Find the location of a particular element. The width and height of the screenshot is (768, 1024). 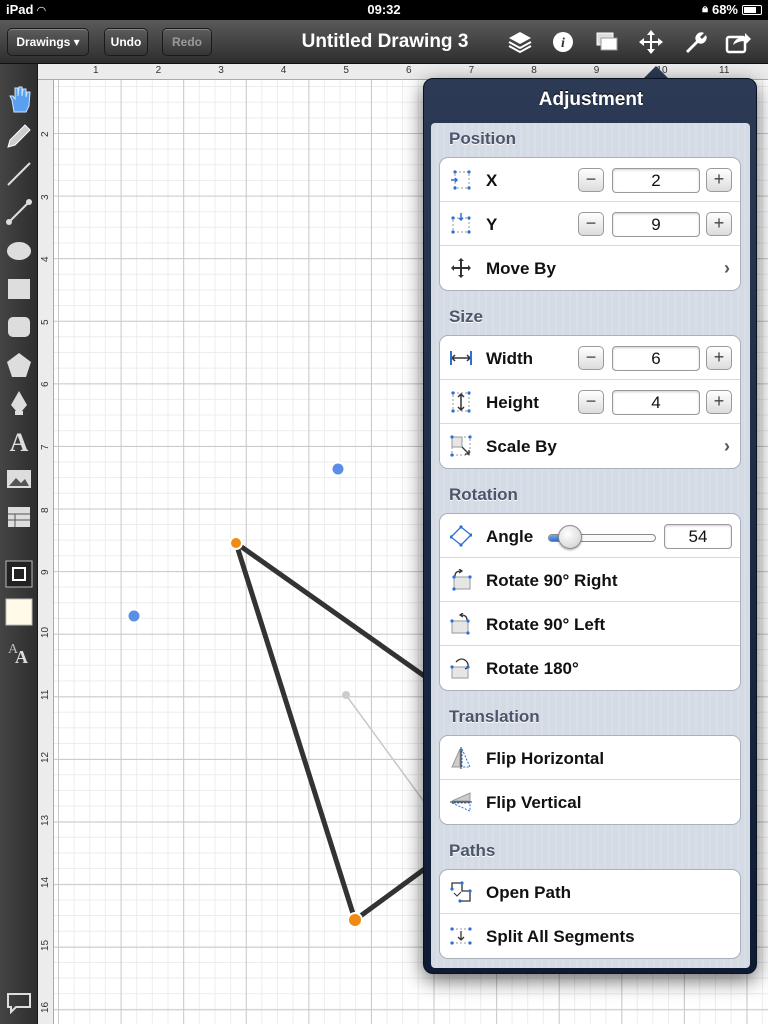

section-header-translation: Translation is located at coordinates (494, 716).